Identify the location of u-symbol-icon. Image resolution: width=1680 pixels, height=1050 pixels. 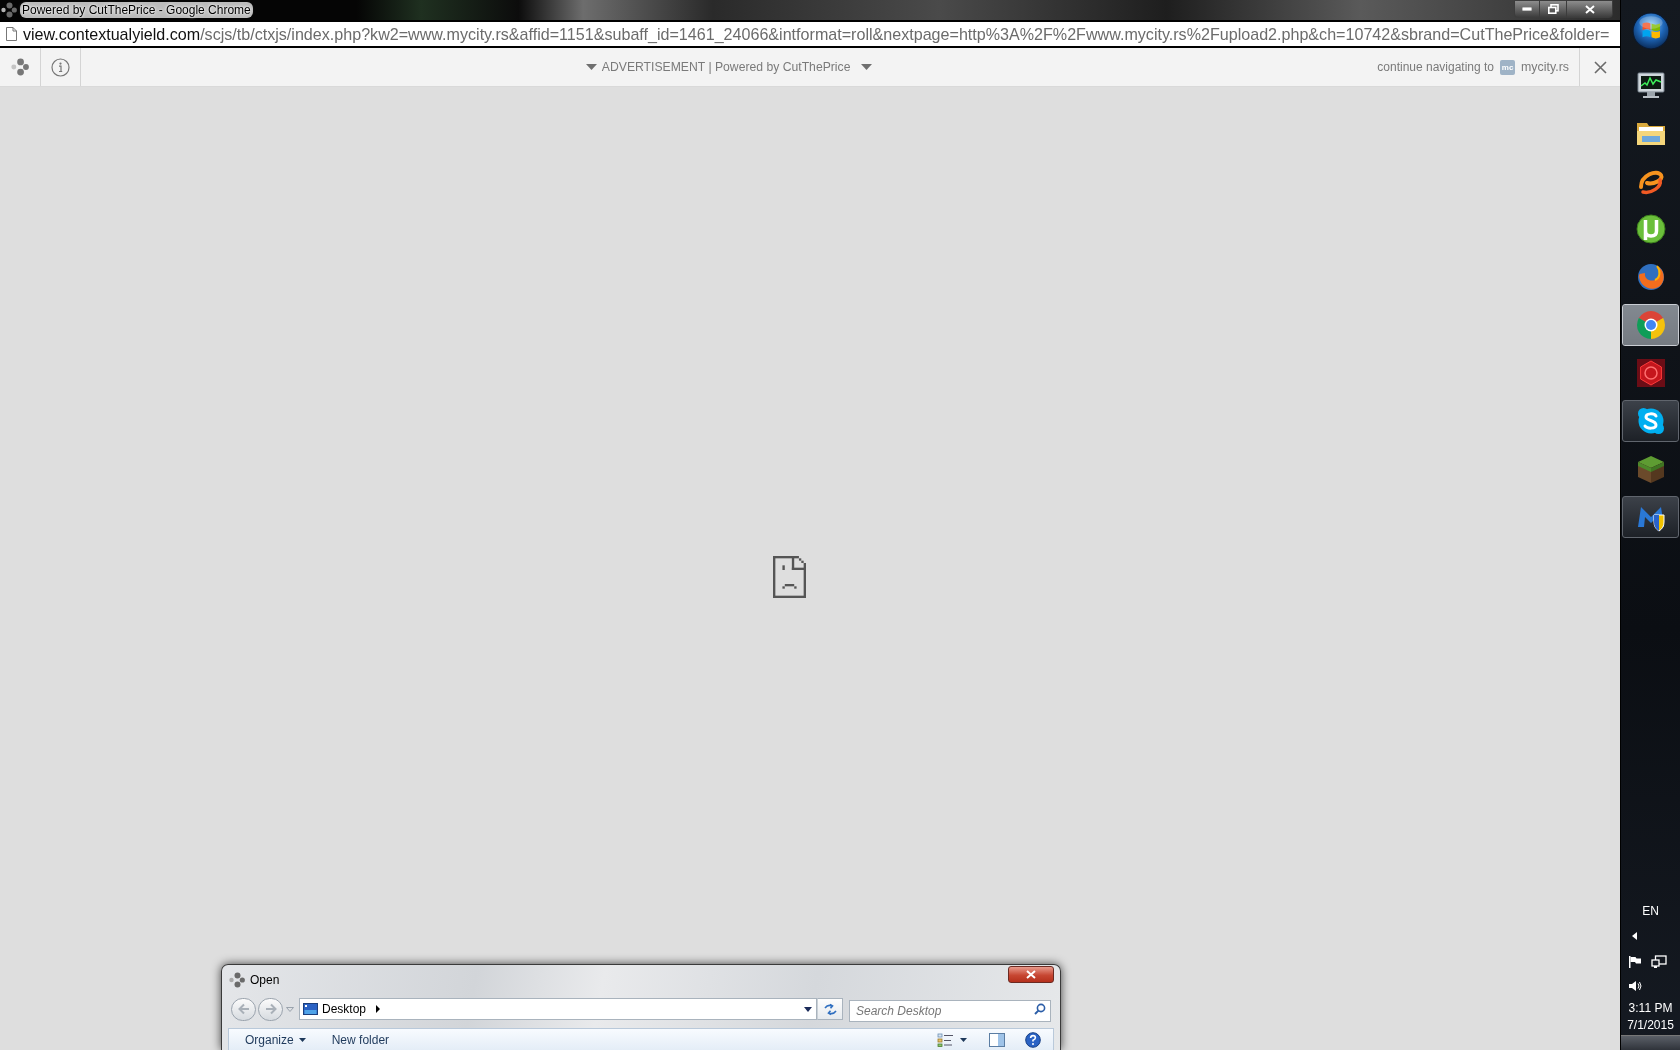
(1650, 229).